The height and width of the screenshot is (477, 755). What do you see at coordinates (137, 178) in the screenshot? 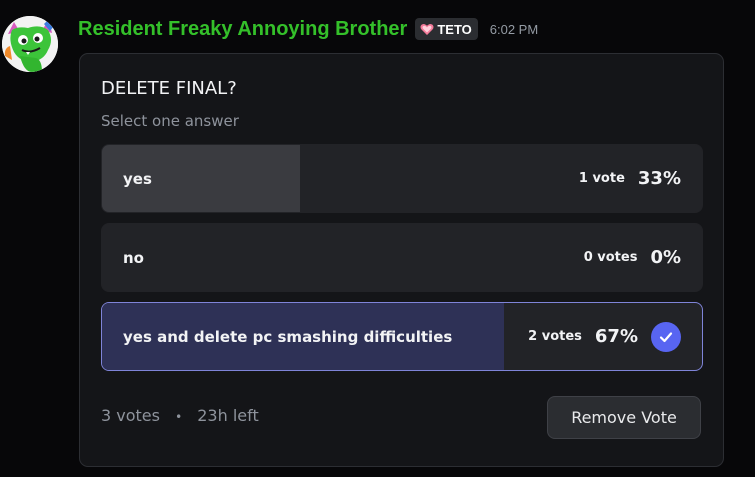
I see `poll-answer-label: yes` at bounding box center [137, 178].